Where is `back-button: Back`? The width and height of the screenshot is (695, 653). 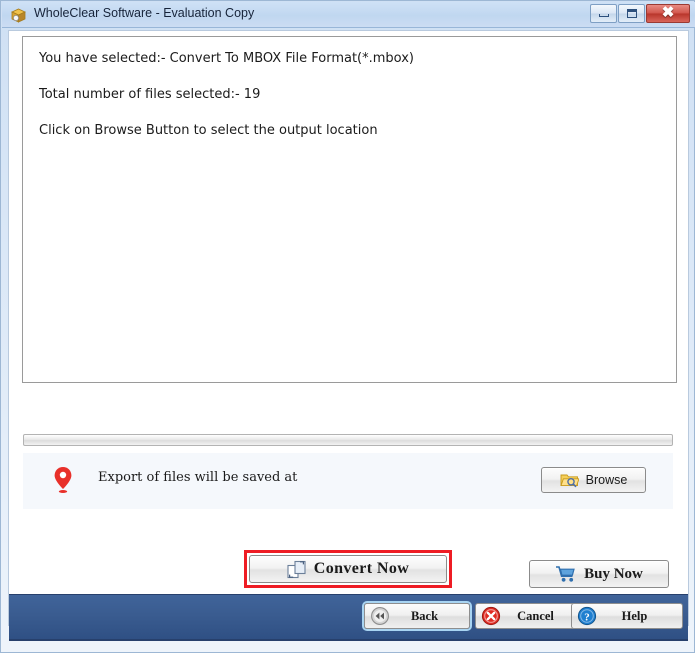
back-button: Back is located at coordinates (417, 616).